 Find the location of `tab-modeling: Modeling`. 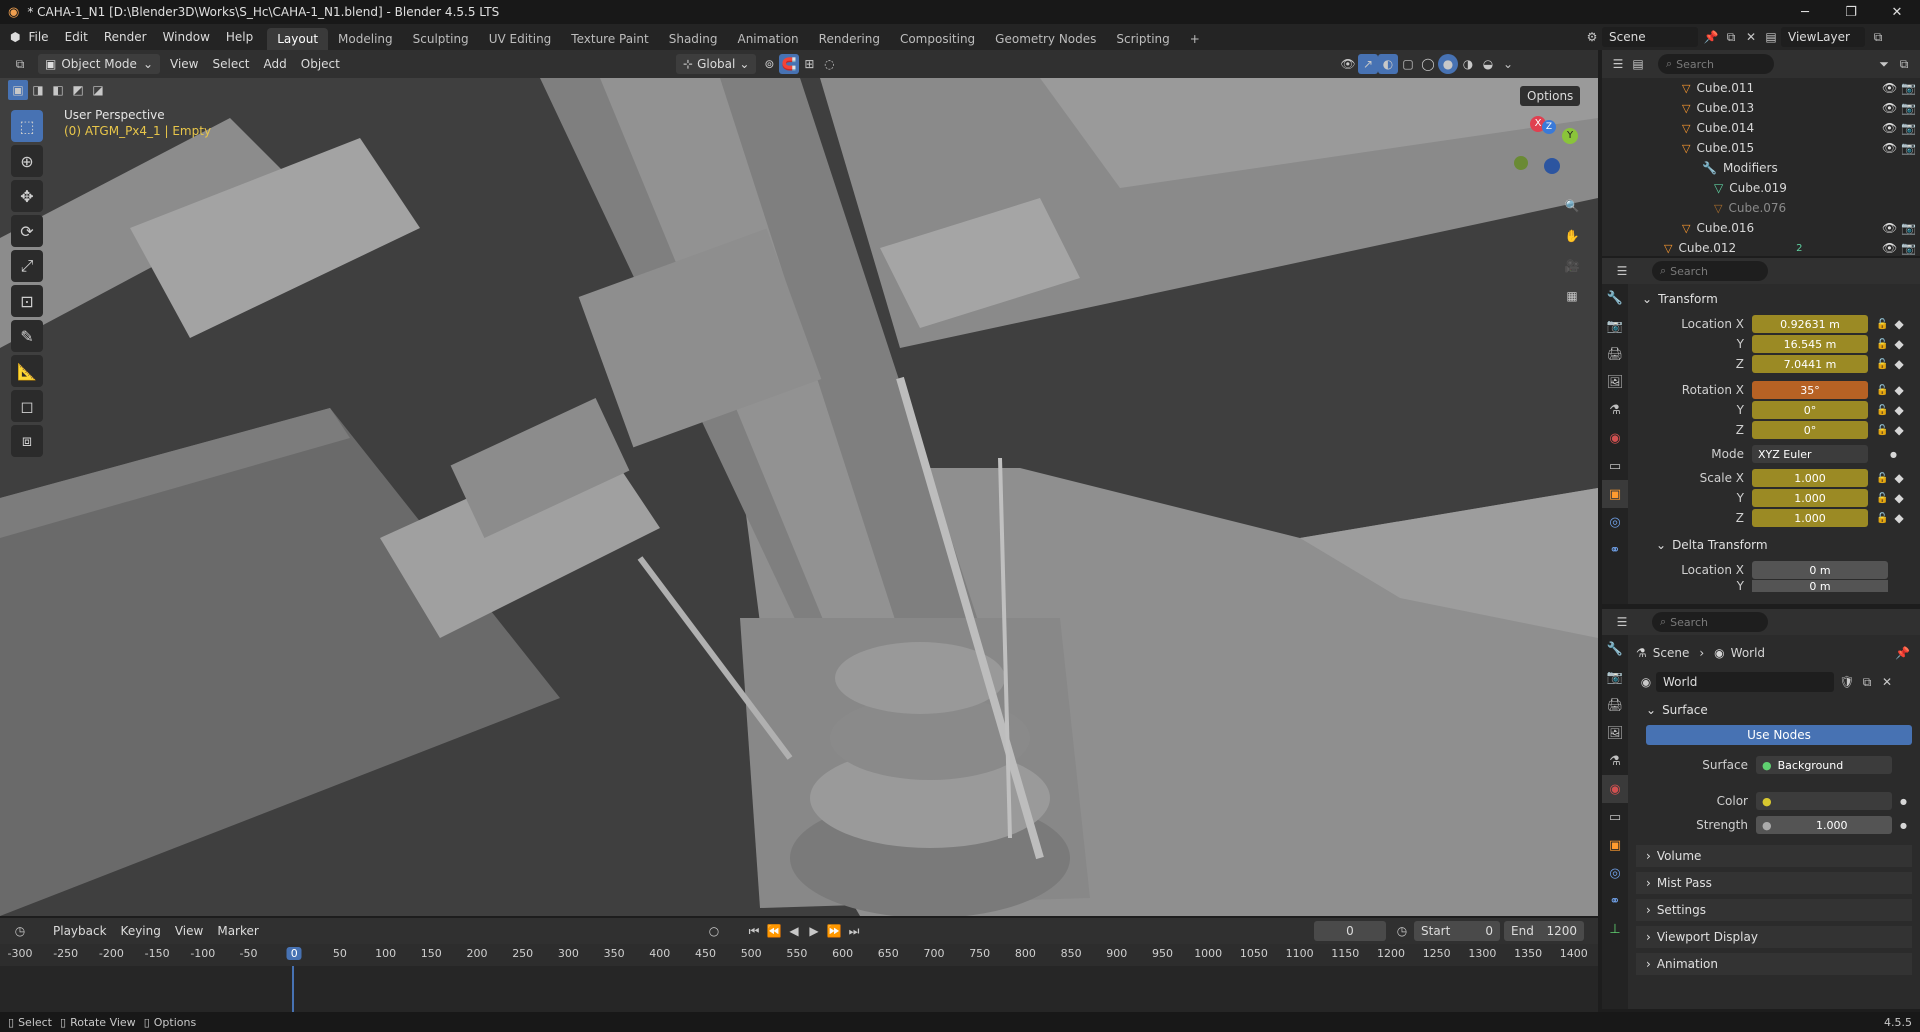

tab-modeling: Modeling is located at coordinates (365, 39).